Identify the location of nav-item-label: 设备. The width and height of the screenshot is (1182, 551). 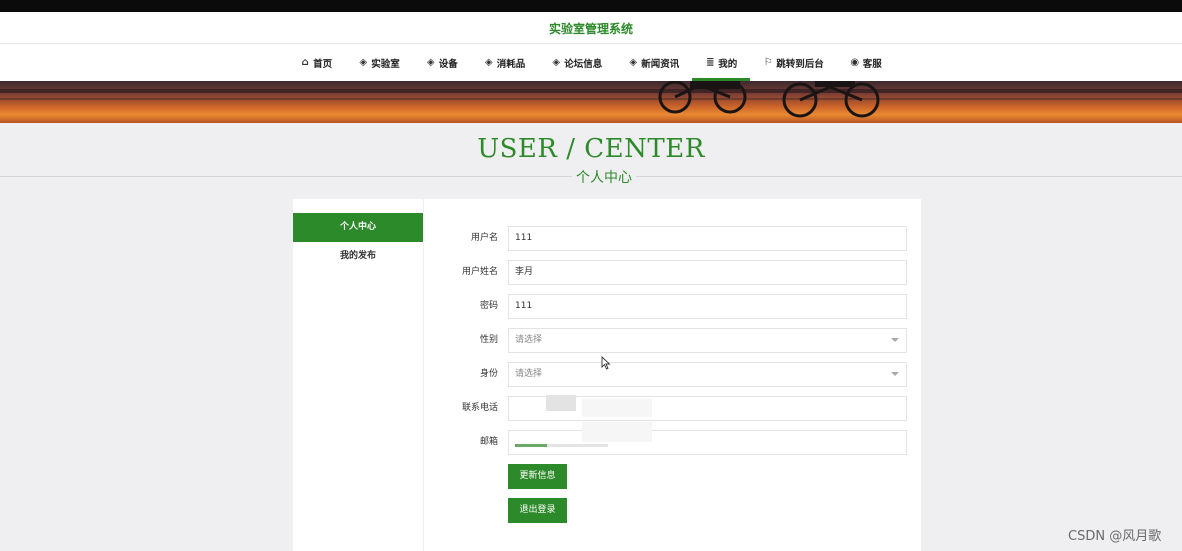
(448, 64).